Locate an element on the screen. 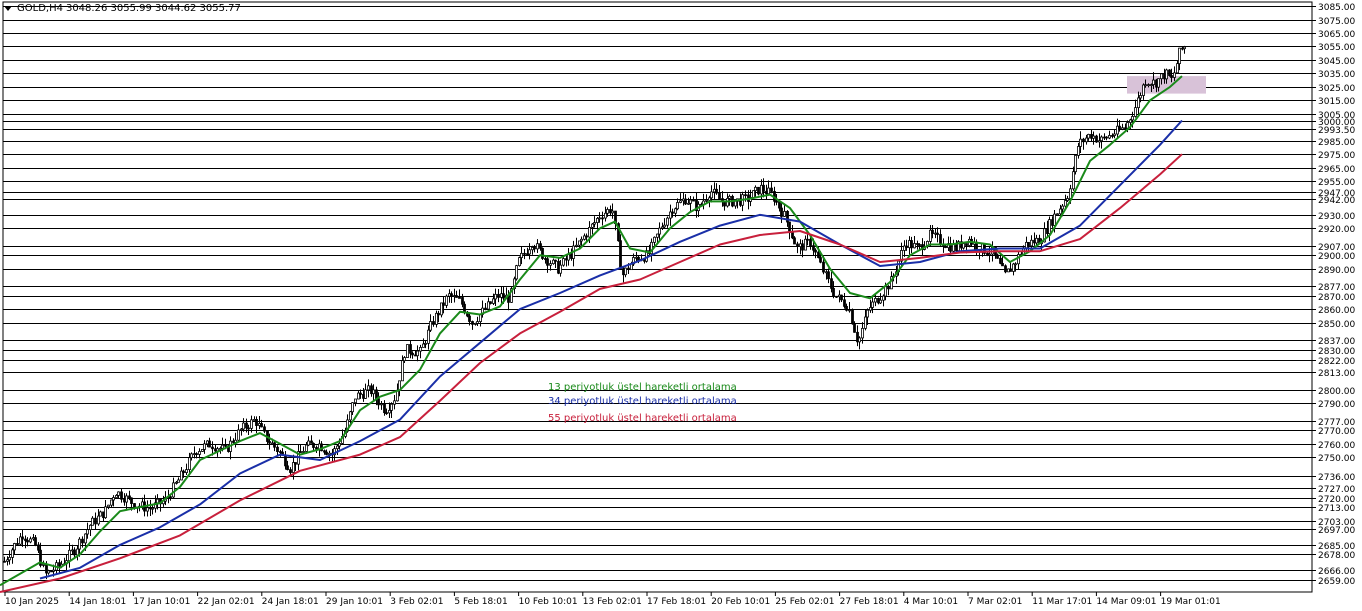  y-tick-label: 2822.00 is located at coordinates (1336, 362).